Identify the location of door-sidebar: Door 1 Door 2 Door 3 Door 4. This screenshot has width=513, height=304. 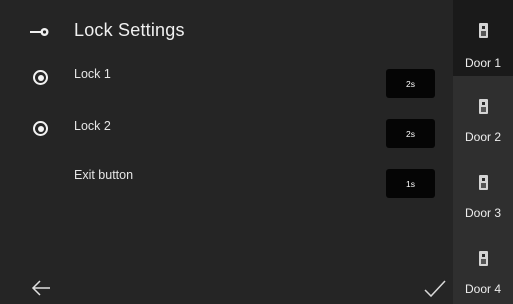
(483, 152).